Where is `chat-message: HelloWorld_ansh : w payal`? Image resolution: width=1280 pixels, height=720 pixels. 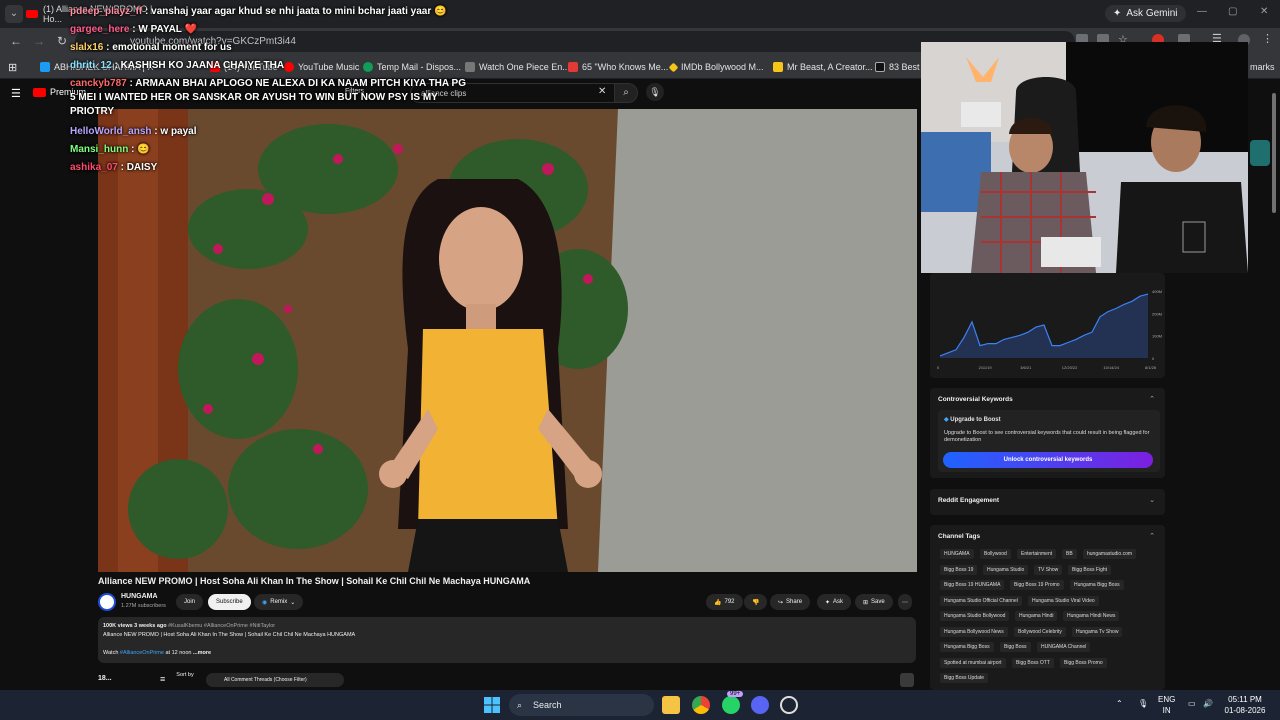
chat-message: HelloWorld_ansh : w payal is located at coordinates (270, 132).